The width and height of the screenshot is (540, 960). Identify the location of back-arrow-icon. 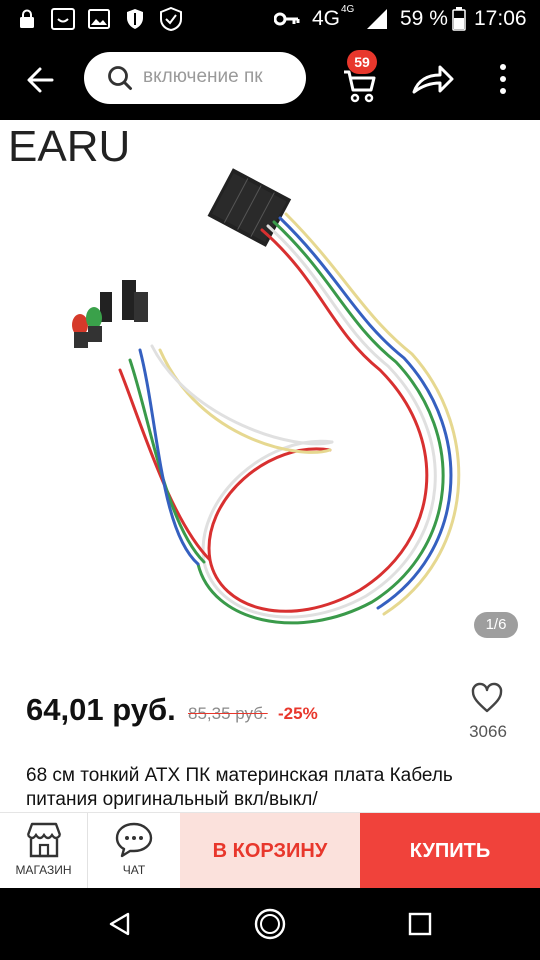
(40, 80).